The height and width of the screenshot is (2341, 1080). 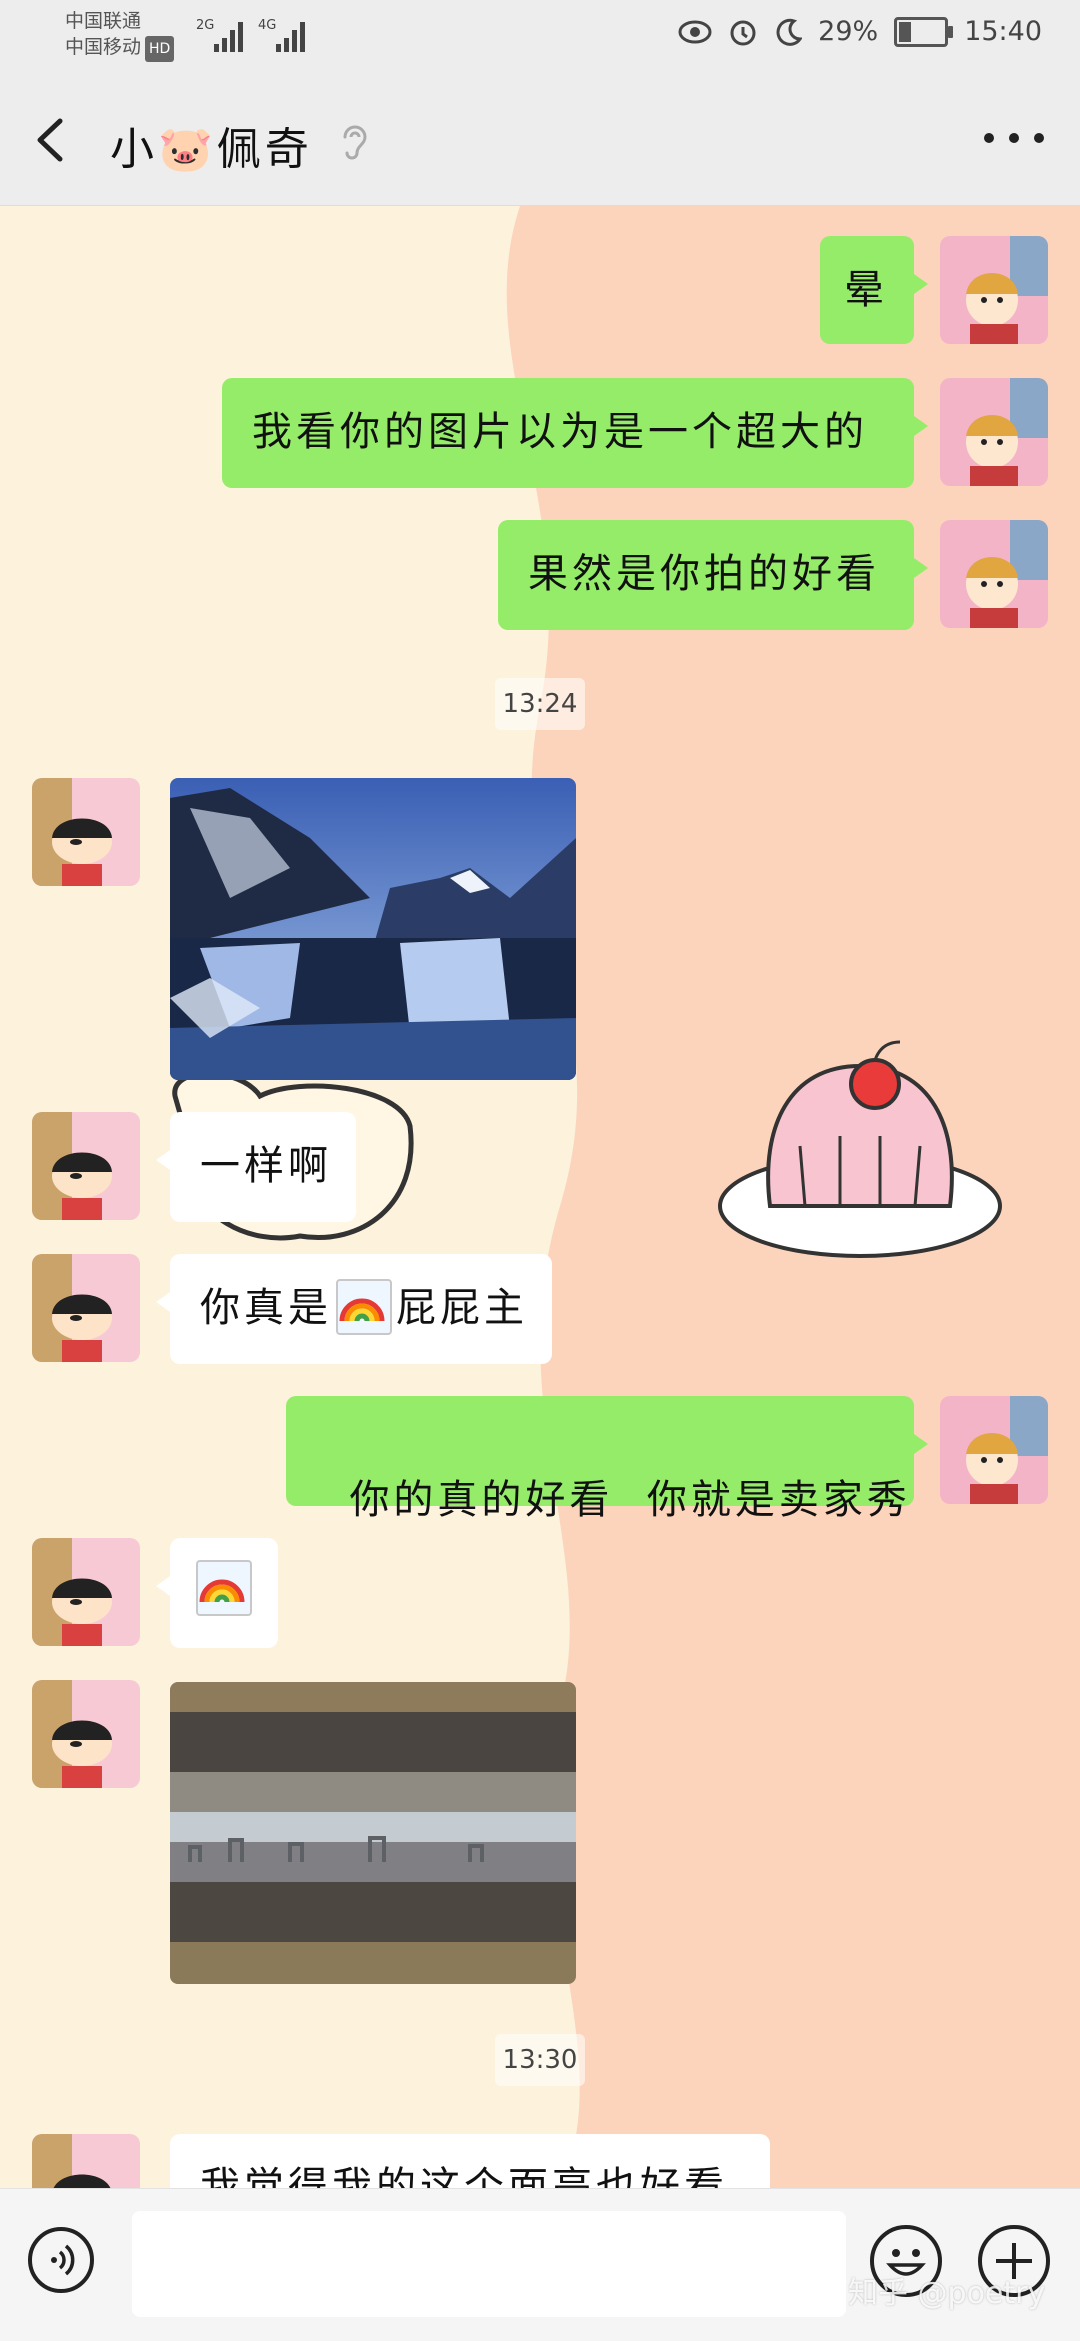 What do you see at coordinates (266, 1166) in the screenshot?
I see `message-text: 一样啊` at bounding box center [266, 1166].